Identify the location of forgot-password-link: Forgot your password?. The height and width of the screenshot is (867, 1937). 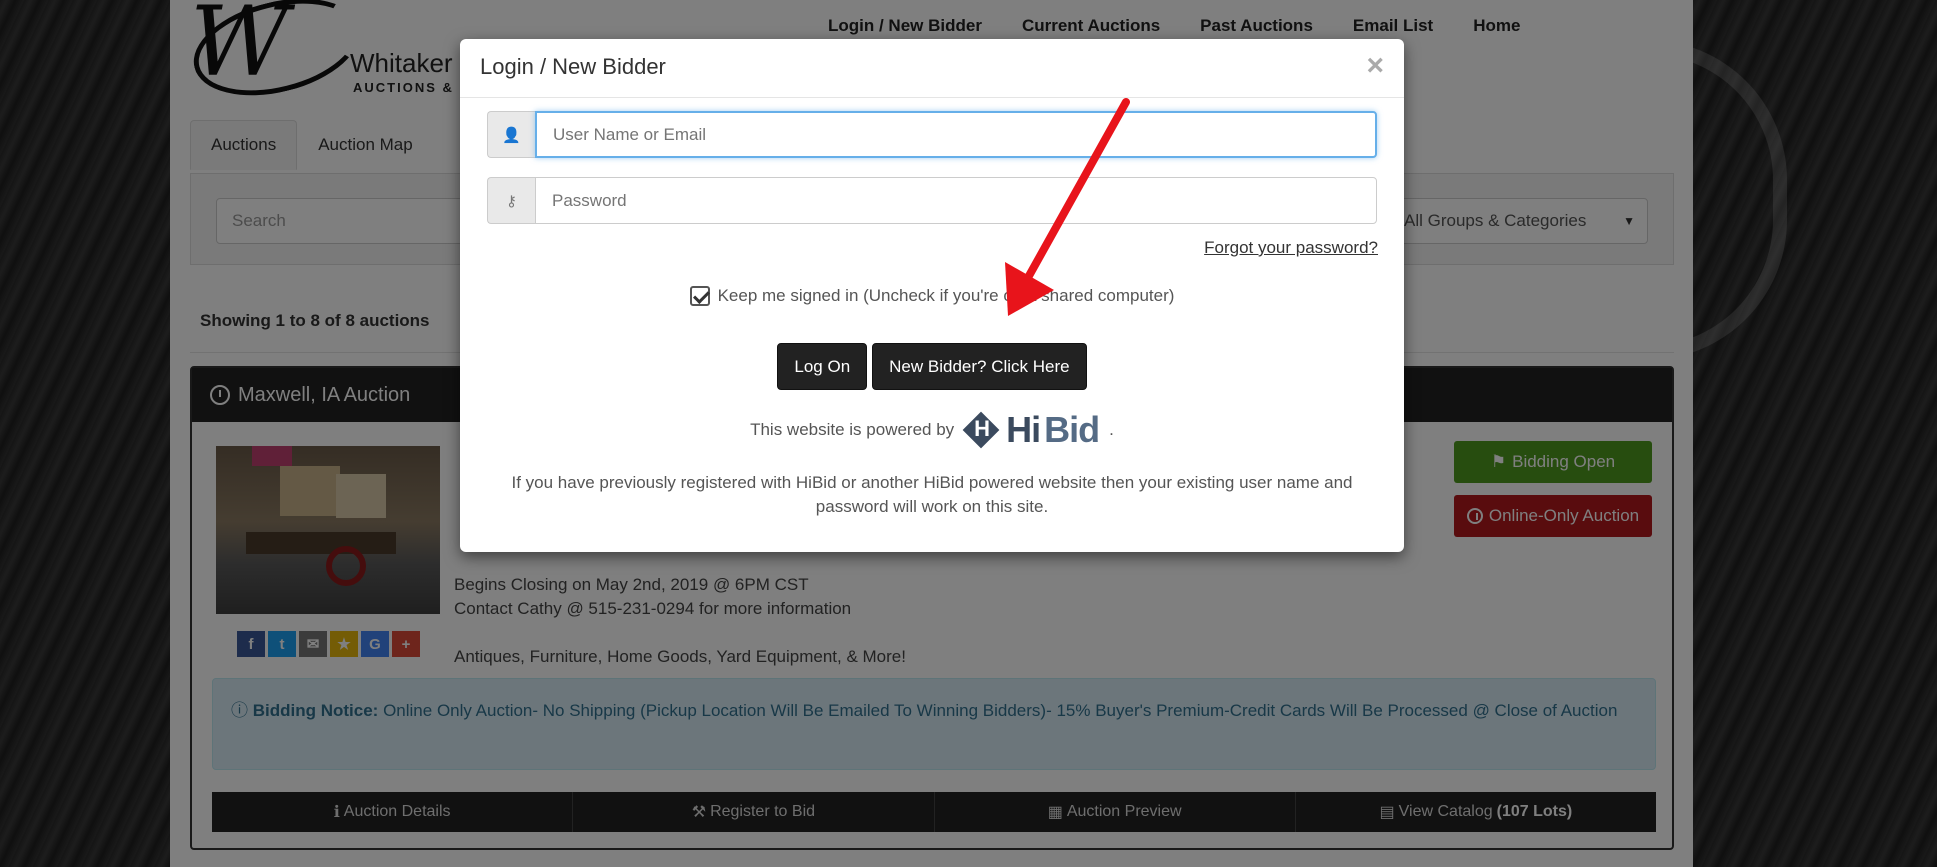
(1291, 248).